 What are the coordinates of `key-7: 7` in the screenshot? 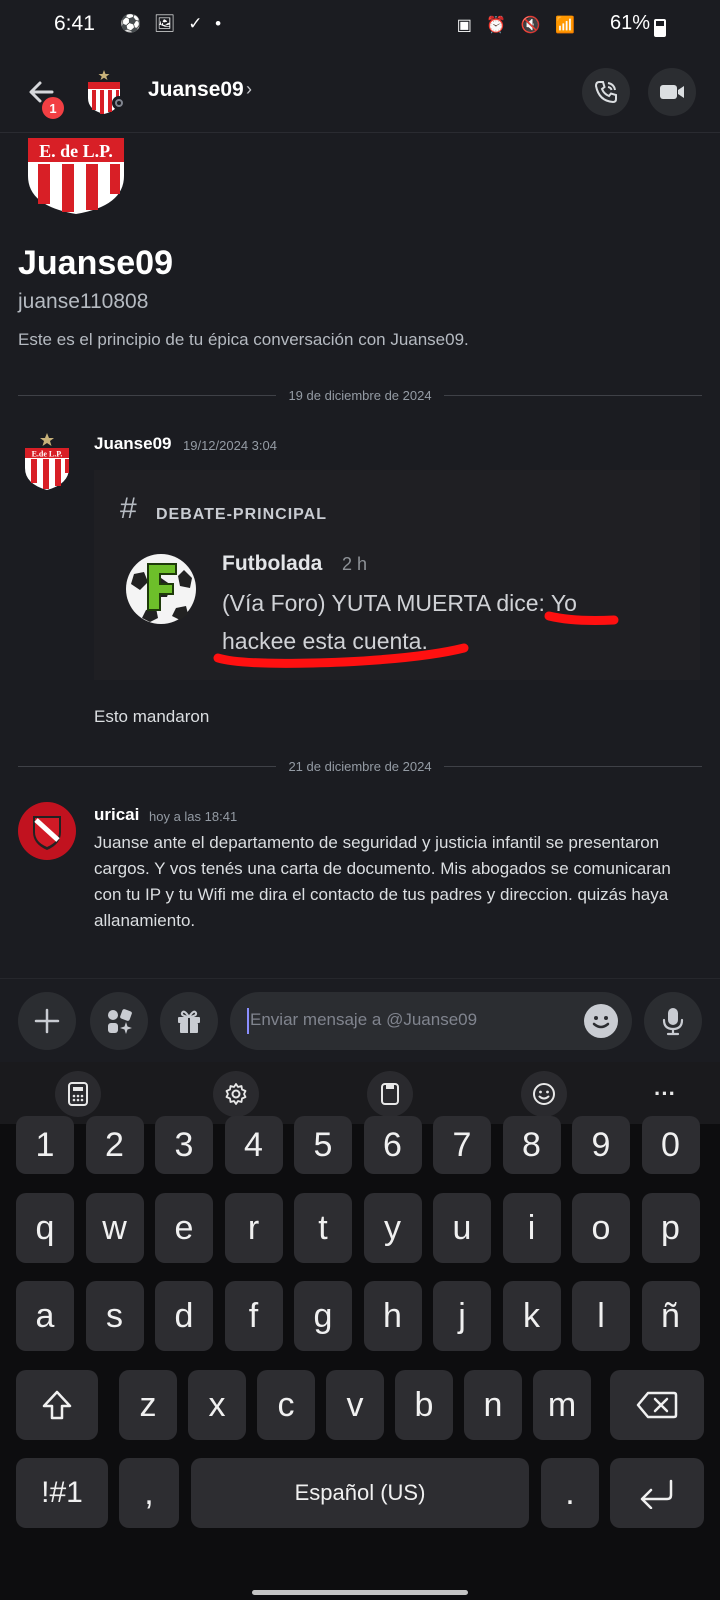 It's located at (462, 1145).